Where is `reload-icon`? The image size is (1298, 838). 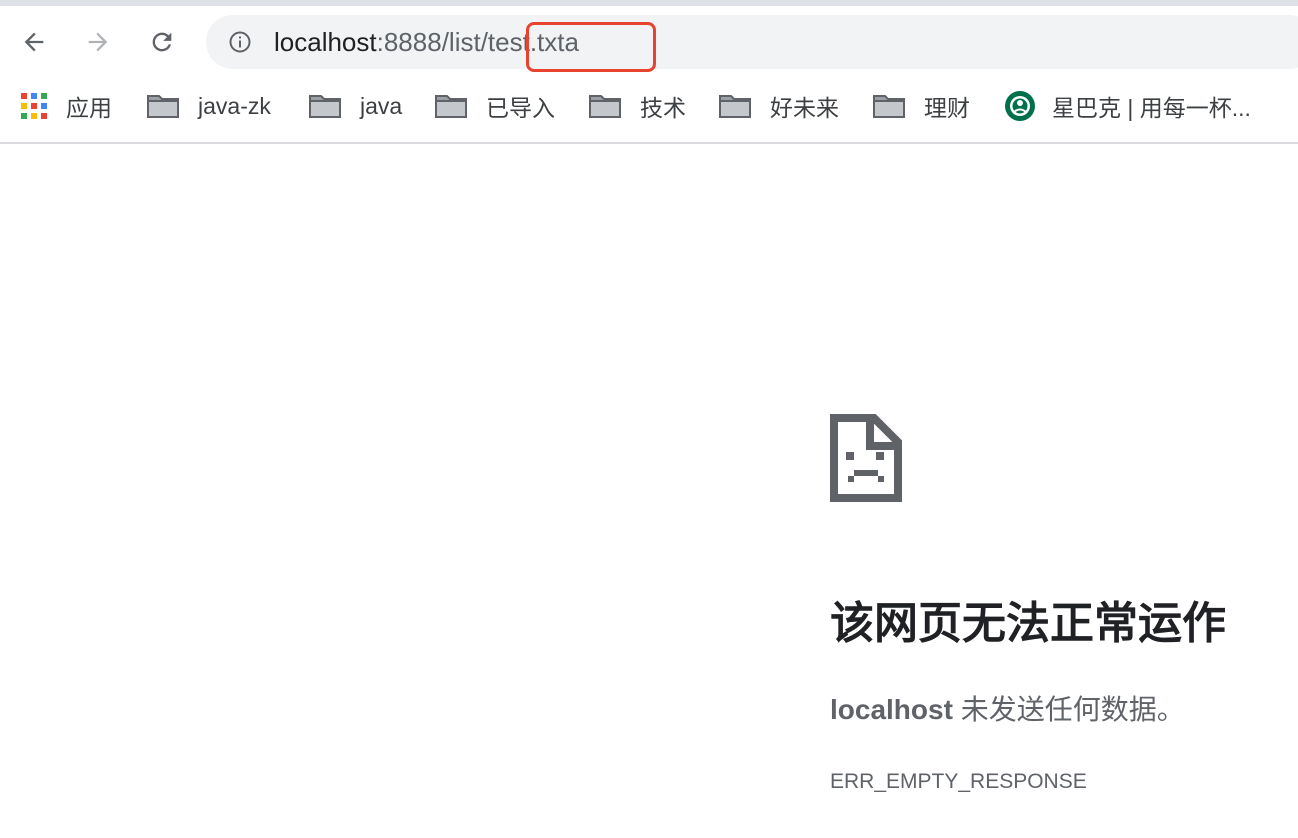 reload-icon is located at coordinates (162, 42).